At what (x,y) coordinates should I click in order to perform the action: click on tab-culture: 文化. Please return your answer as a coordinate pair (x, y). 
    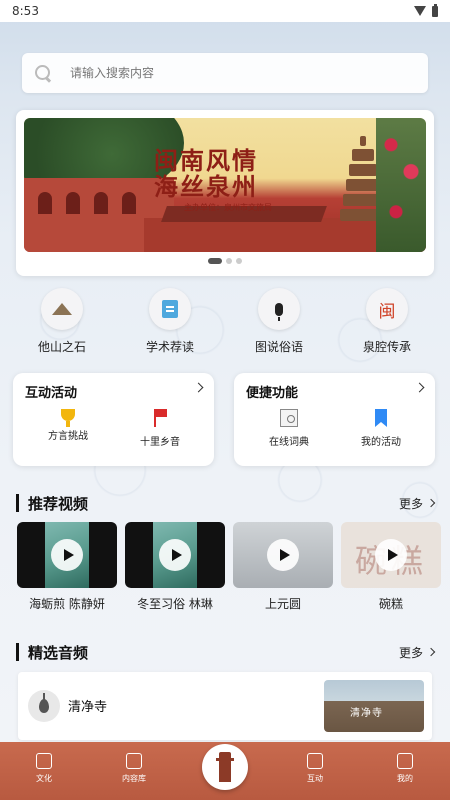
    Looking at the image, I should click on (44, 768).